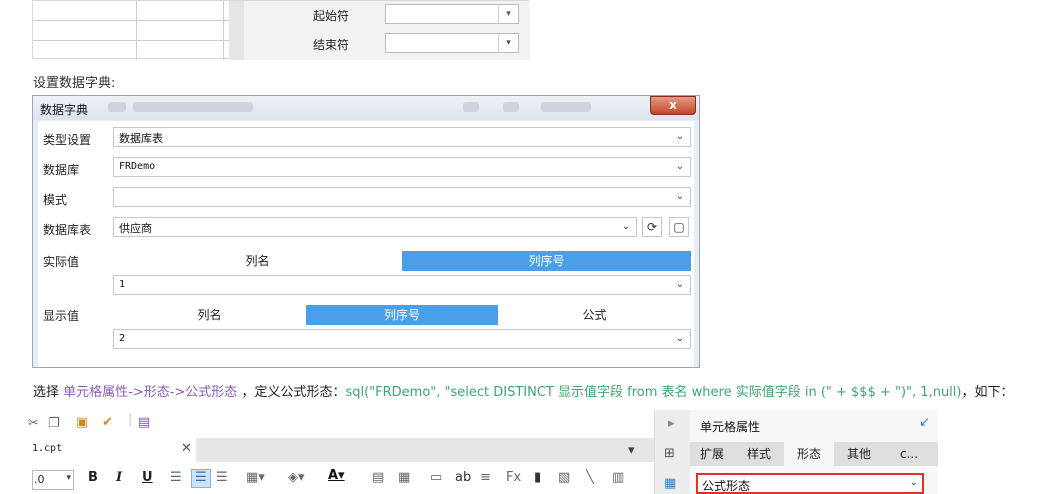 The height and width of the screenshot is (494, 1050). What do you see at coordinates (82, 422) in the screenshot?
I see `paste-icon: ▣` at bounding box center [82, 422].